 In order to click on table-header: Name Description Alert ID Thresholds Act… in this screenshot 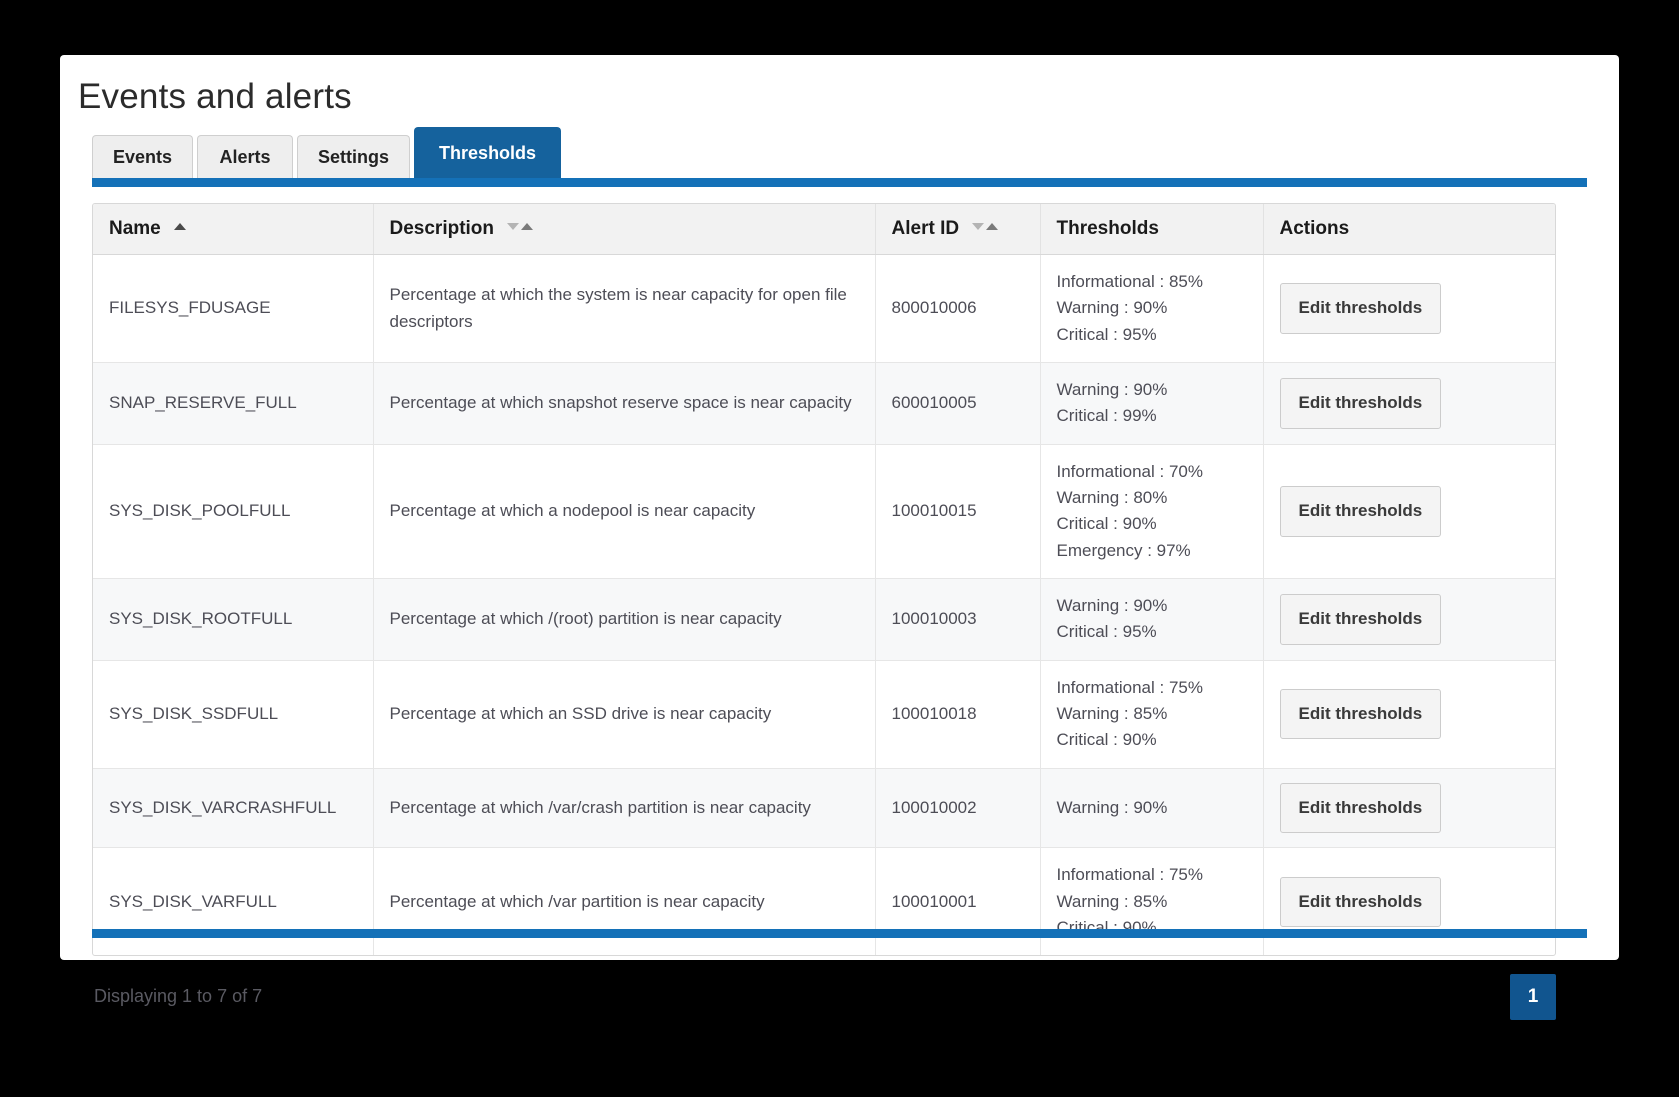, I will do `click(824, 229)`.